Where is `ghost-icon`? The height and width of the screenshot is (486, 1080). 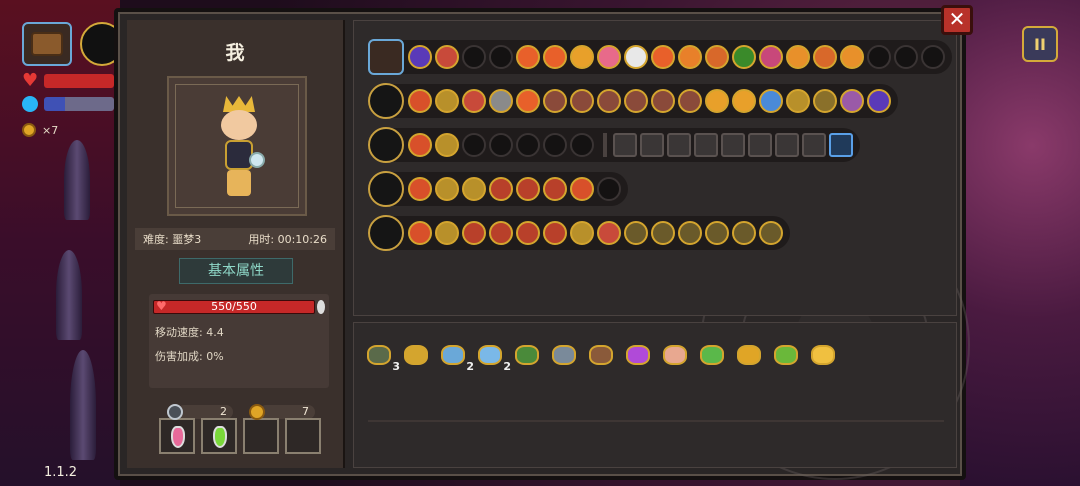 ghost-icon is located at coordinates (636, 57).